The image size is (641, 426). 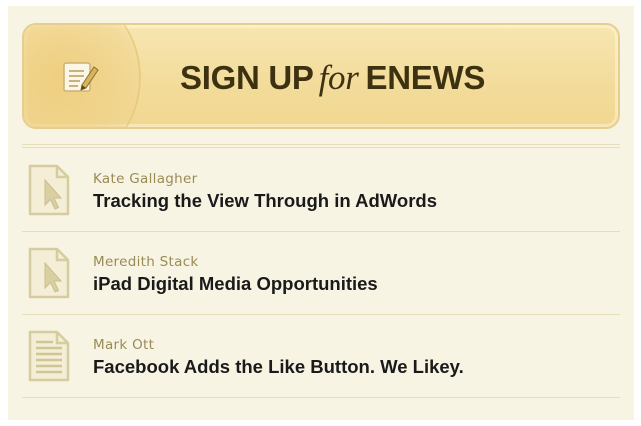 I want to click on article-title-link: iPad Digital Media Opportunities, so click(x=235, y=284).